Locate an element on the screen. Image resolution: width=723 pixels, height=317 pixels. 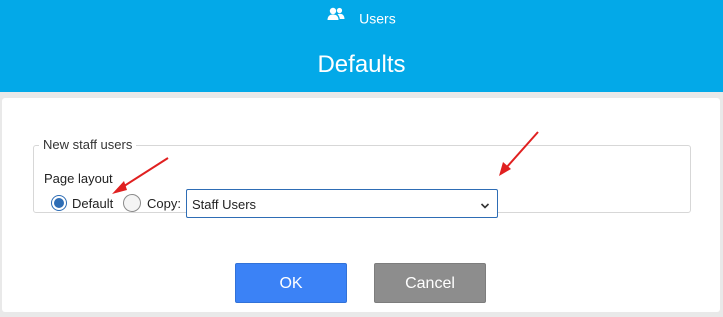
breadcrumb-users: Users is located at coordinates (377, 18).